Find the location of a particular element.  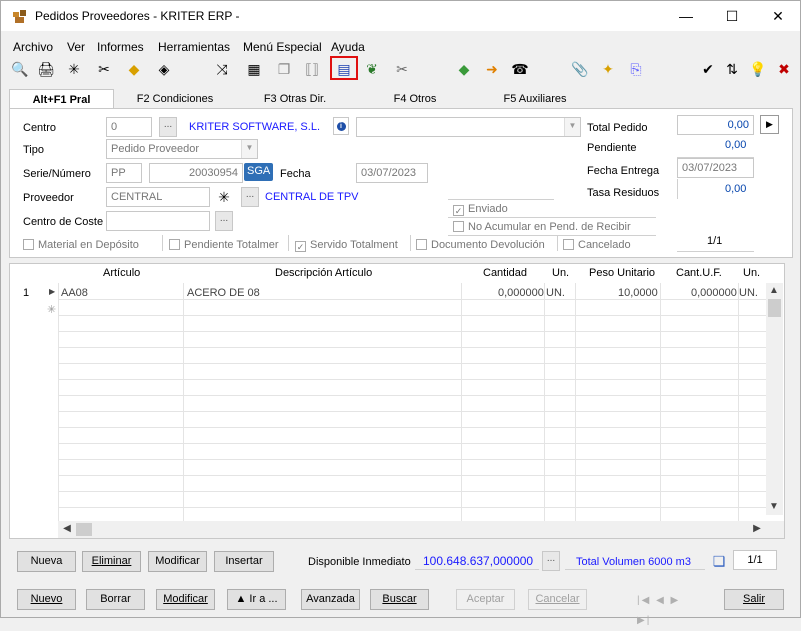

exit-icon: ✖ is located at coordinates (784, 69).